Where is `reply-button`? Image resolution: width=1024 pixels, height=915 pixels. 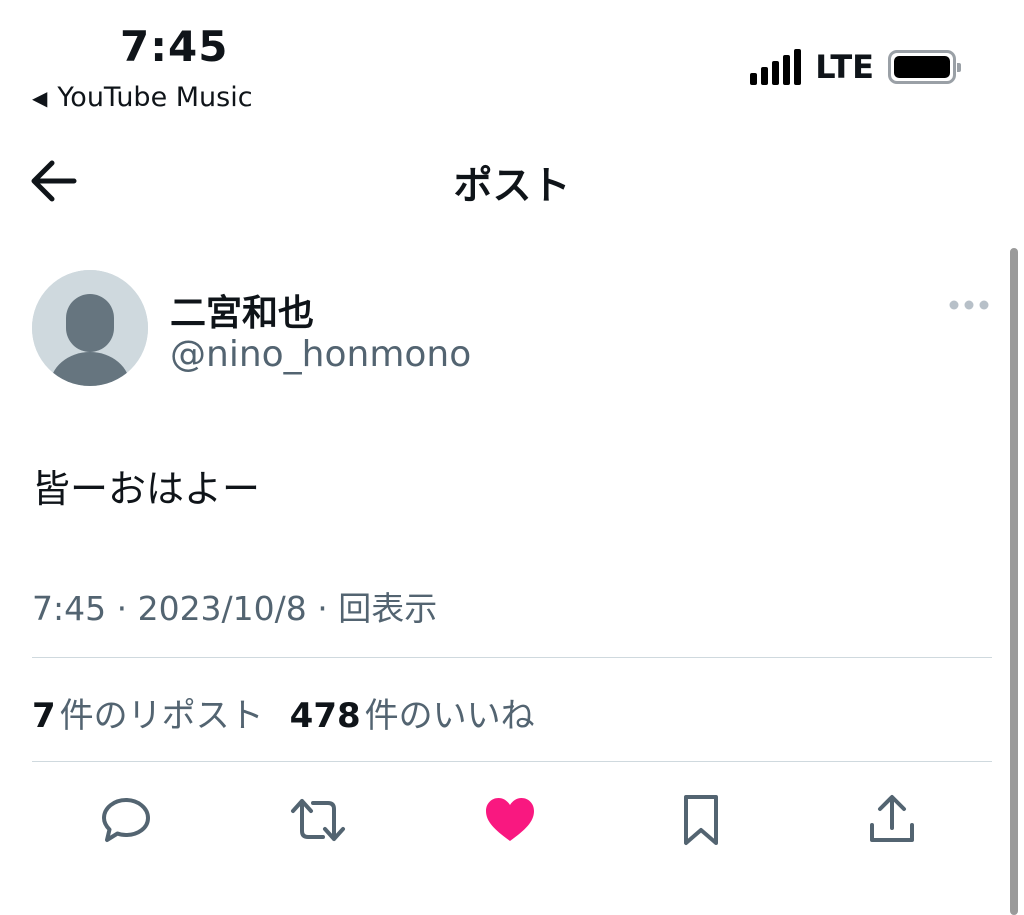
reply-button is located at coordinates (126, 820).